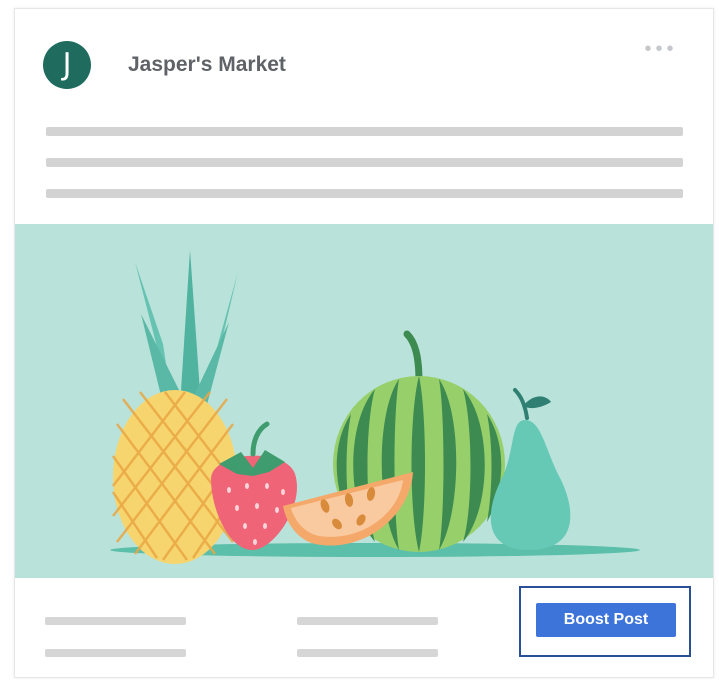  I want to click on boost-post-button: Boost Post, so click(606, 620).